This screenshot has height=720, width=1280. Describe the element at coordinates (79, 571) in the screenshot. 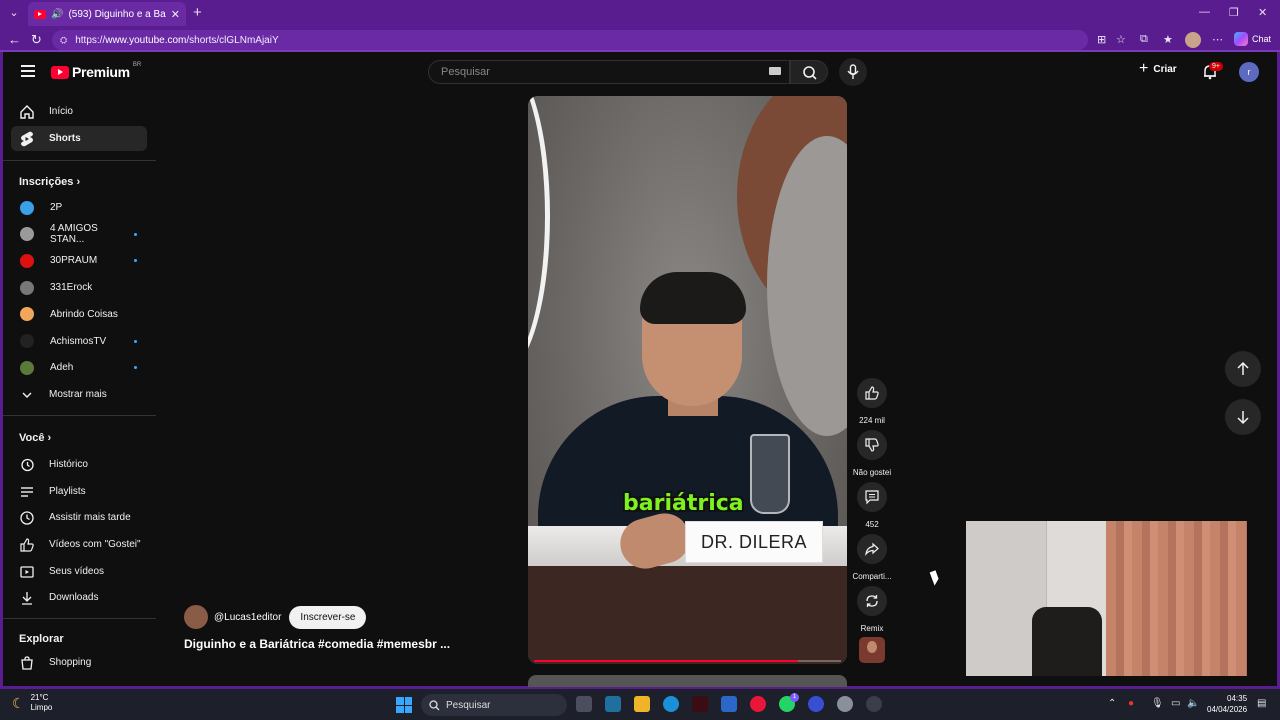

I see `sidebar-item-your-videos: Seus vídeos` at that location.